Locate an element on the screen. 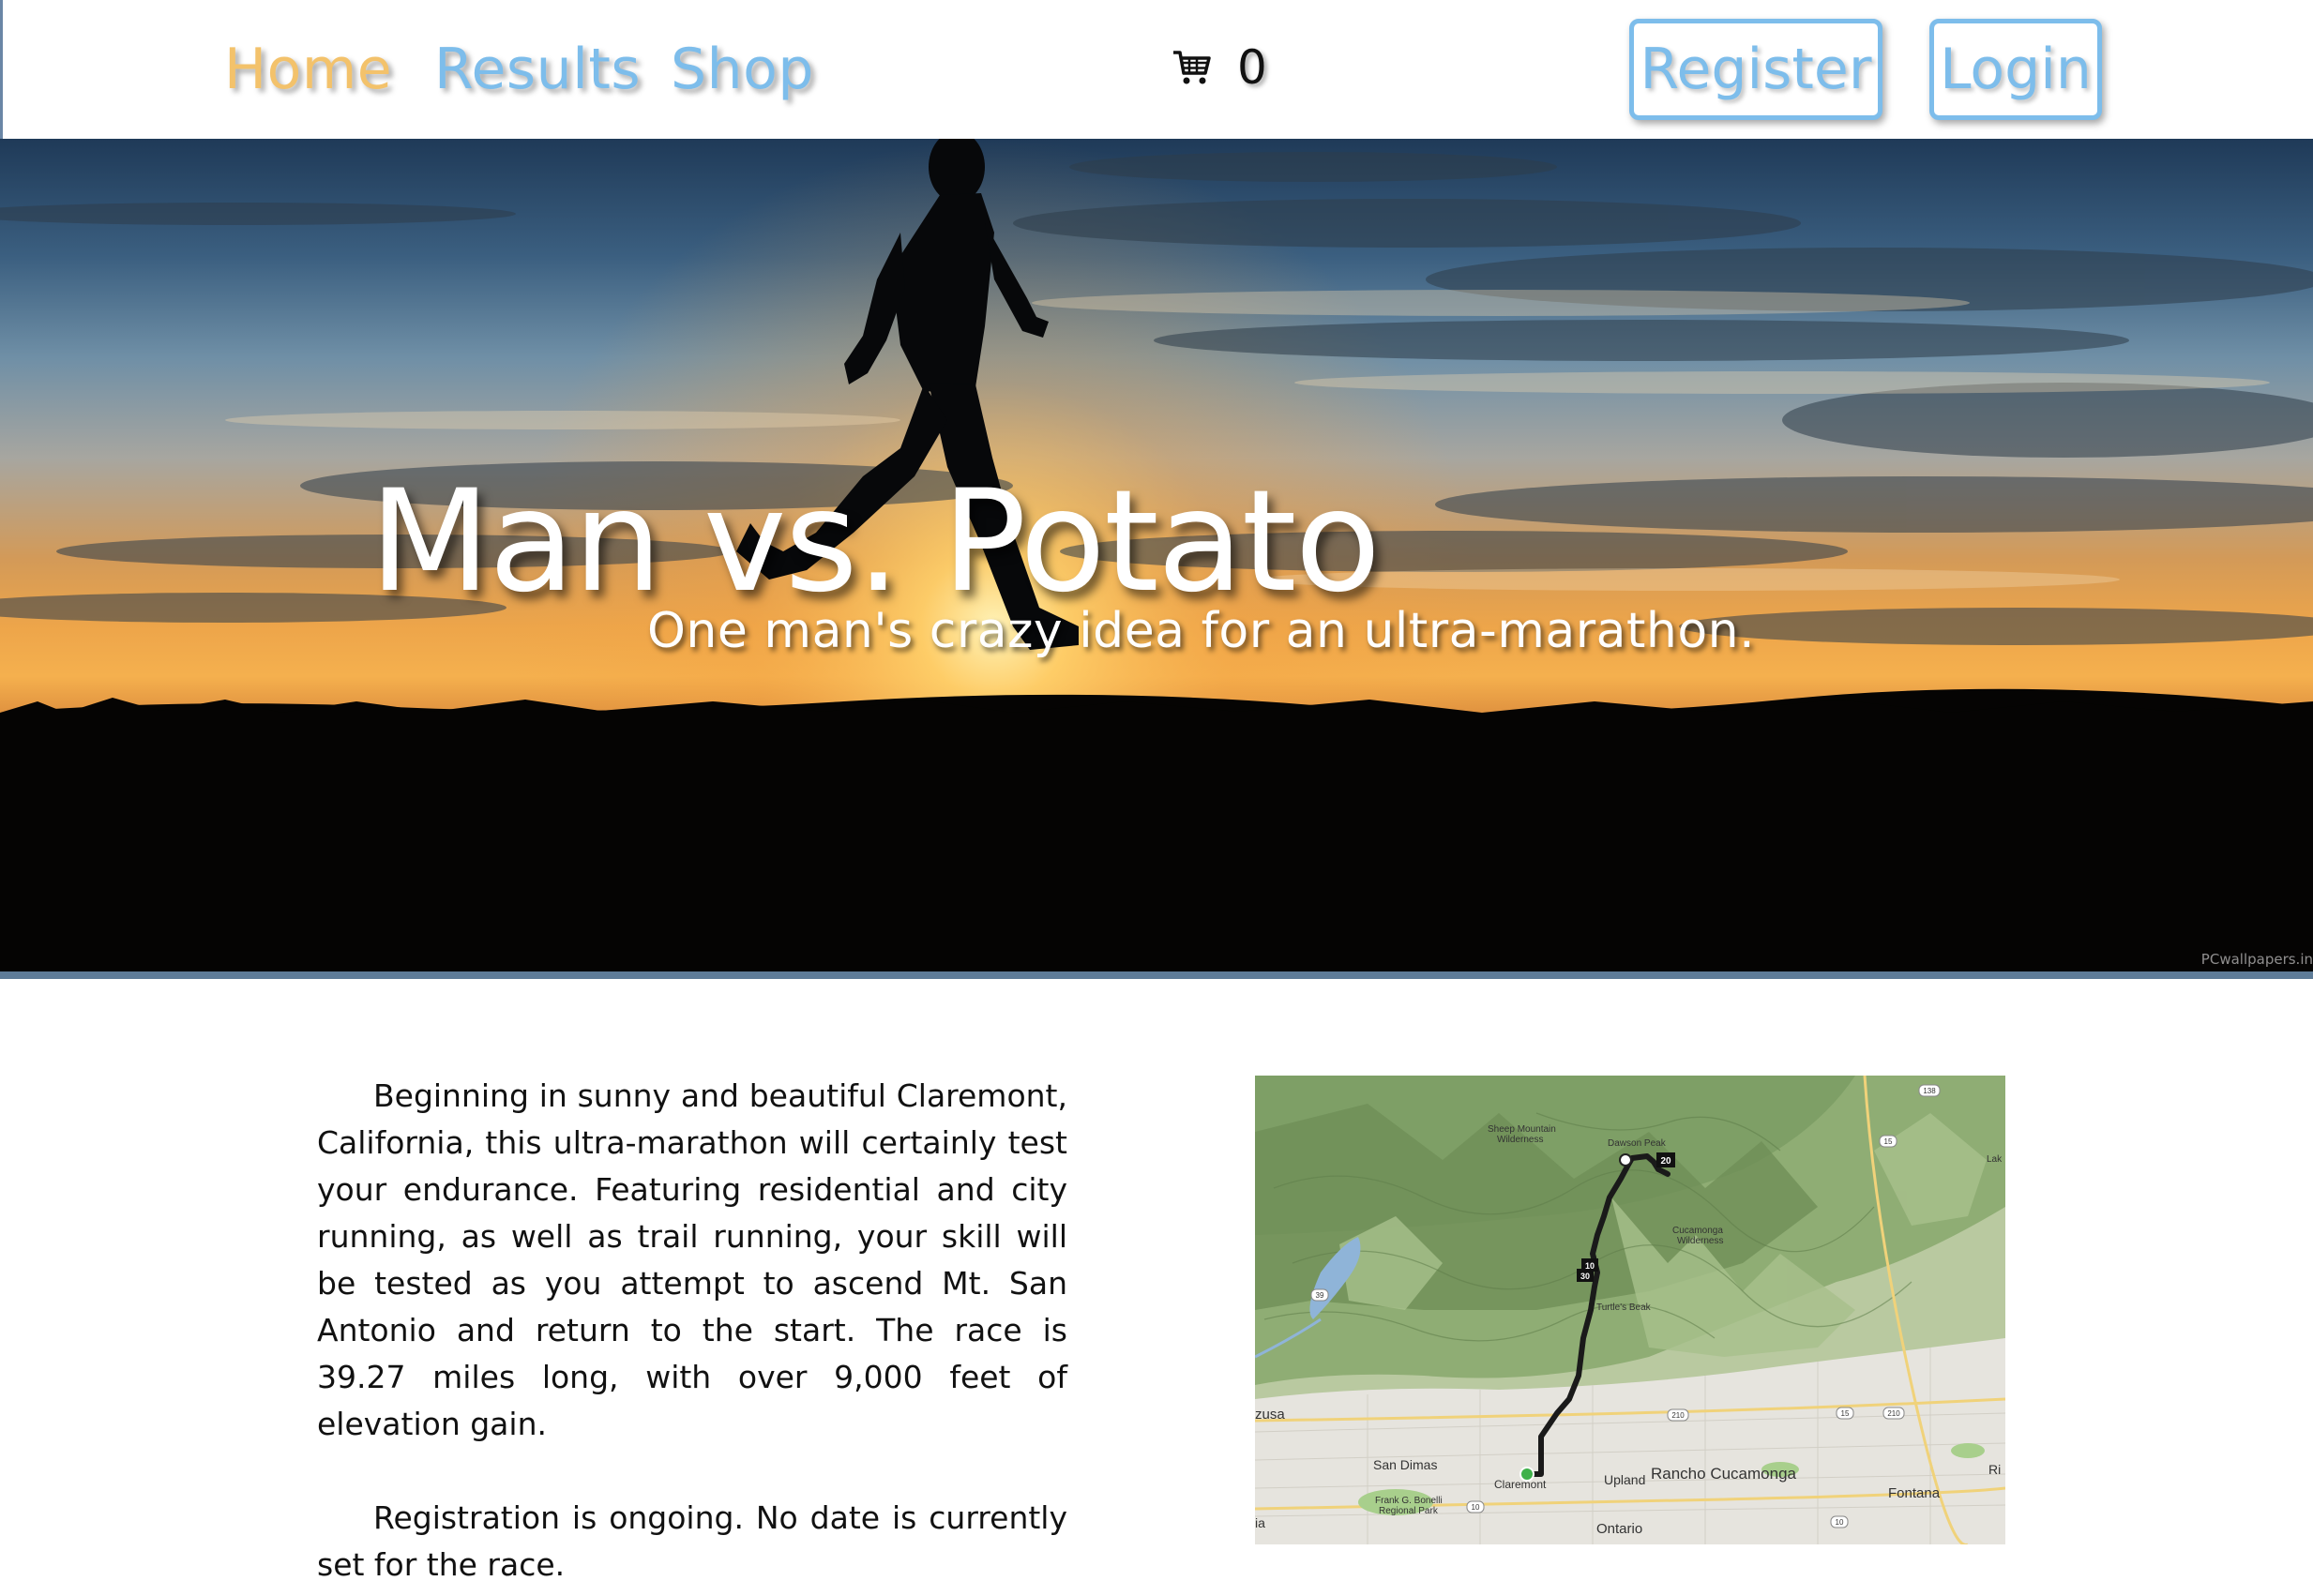  nav-home-link: Home is located at coordinates (308, 69).